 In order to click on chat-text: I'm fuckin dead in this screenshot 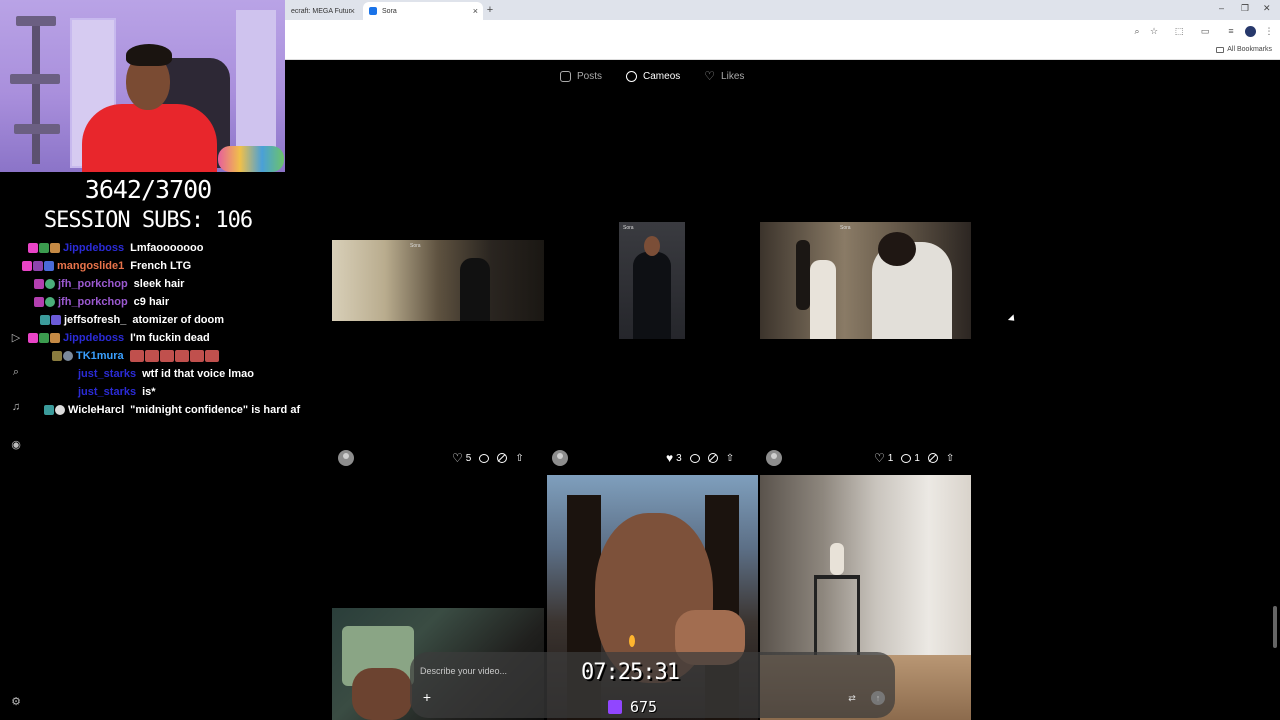, I will do `click(170, 338)`.